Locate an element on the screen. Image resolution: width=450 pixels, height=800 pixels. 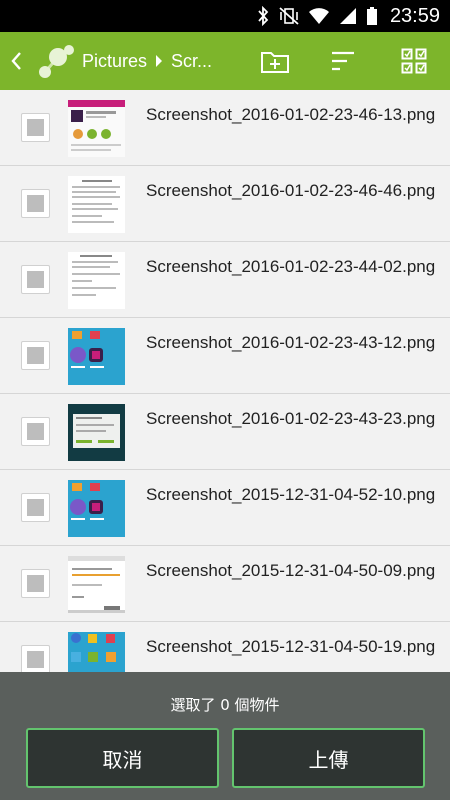
file-name: Screenshot_2016-01-02-23-46-46.png is located at coordinates (291, 190).